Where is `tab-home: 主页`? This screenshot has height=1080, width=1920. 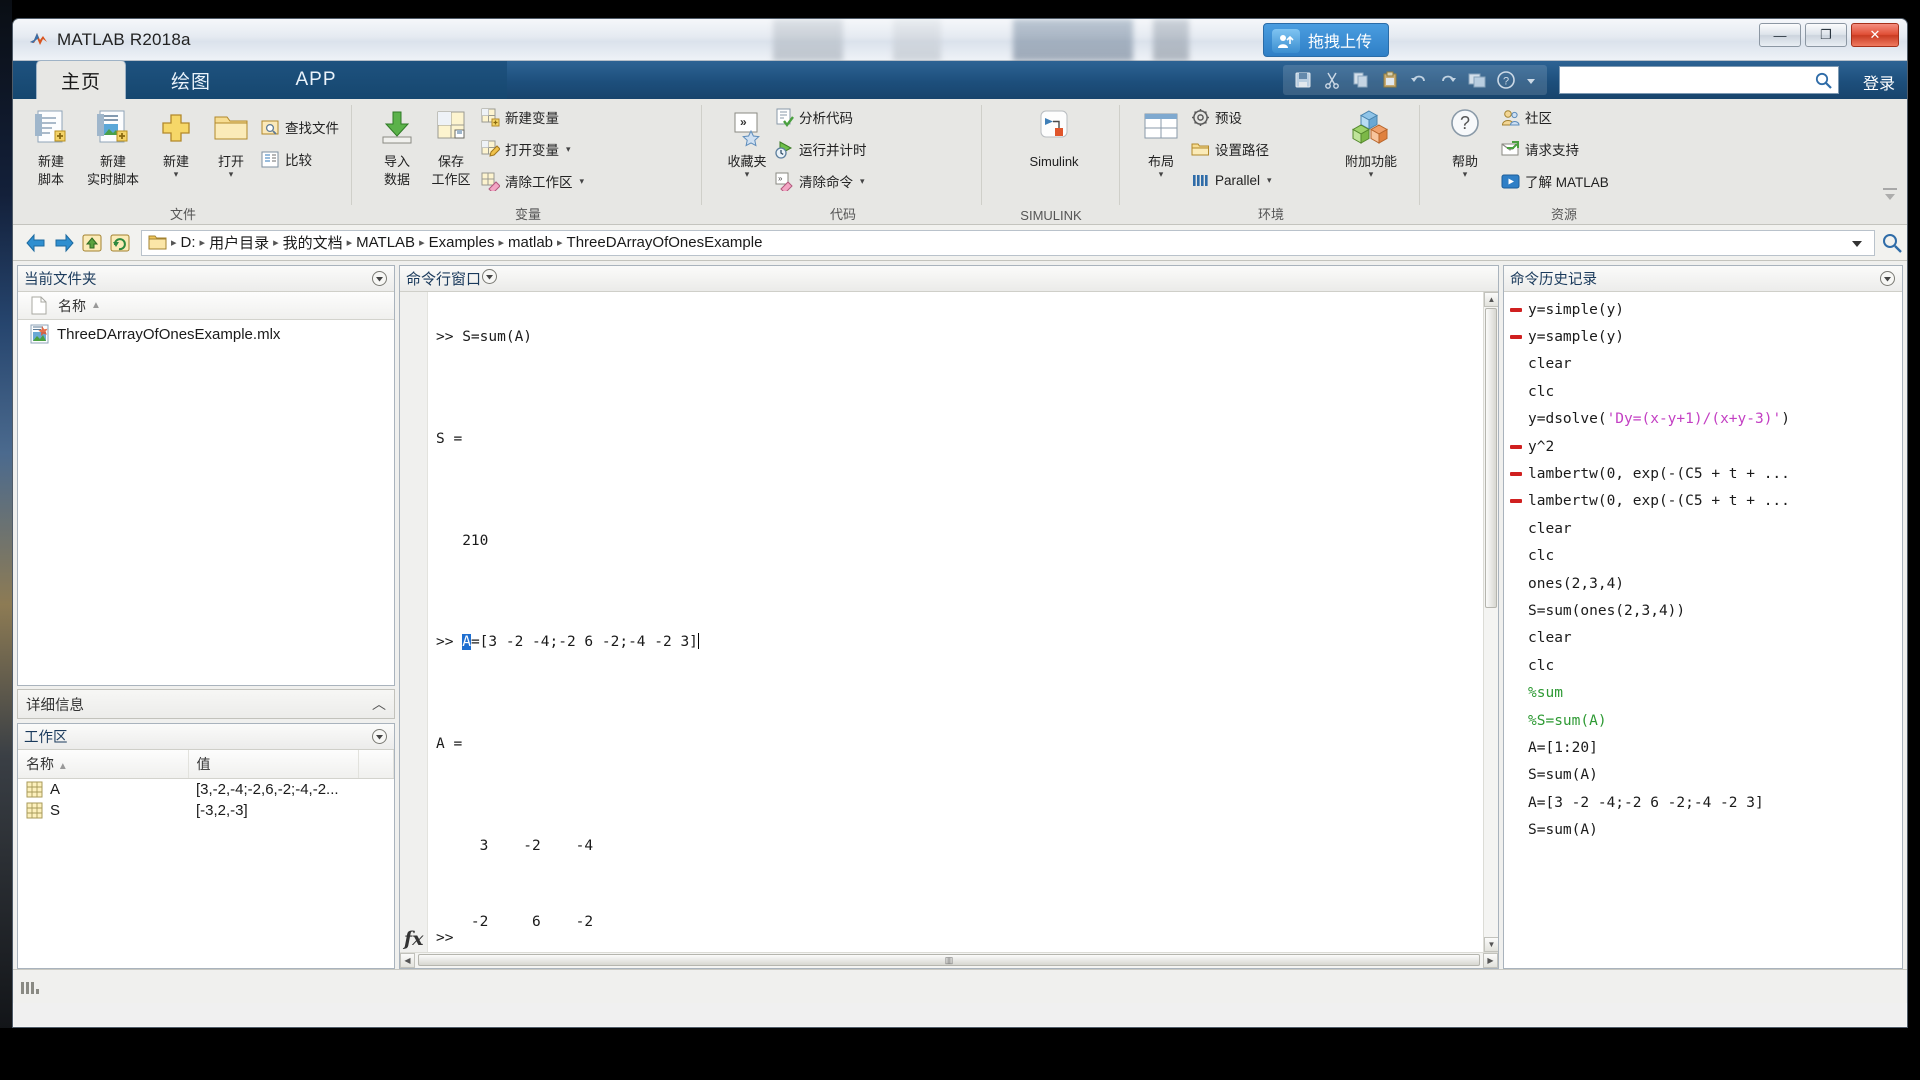 tab-home: 主页 is located at coordinates (81, 80).